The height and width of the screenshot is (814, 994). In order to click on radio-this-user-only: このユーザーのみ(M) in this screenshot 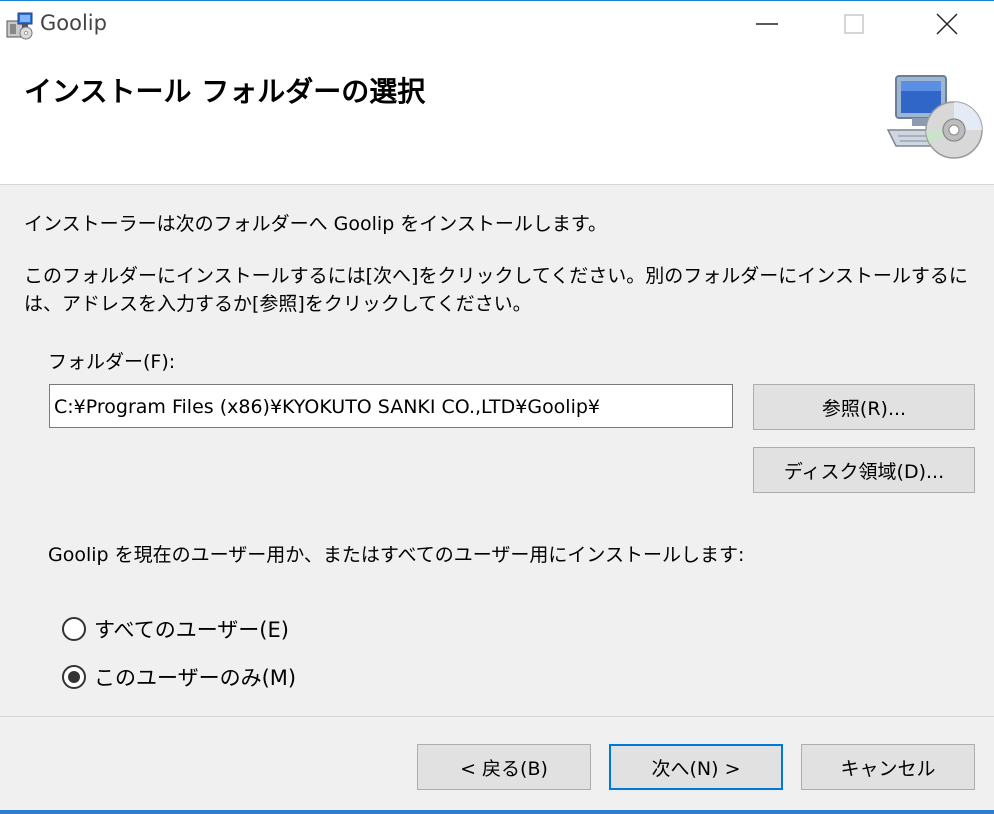, I will do `click(179, 677)`.